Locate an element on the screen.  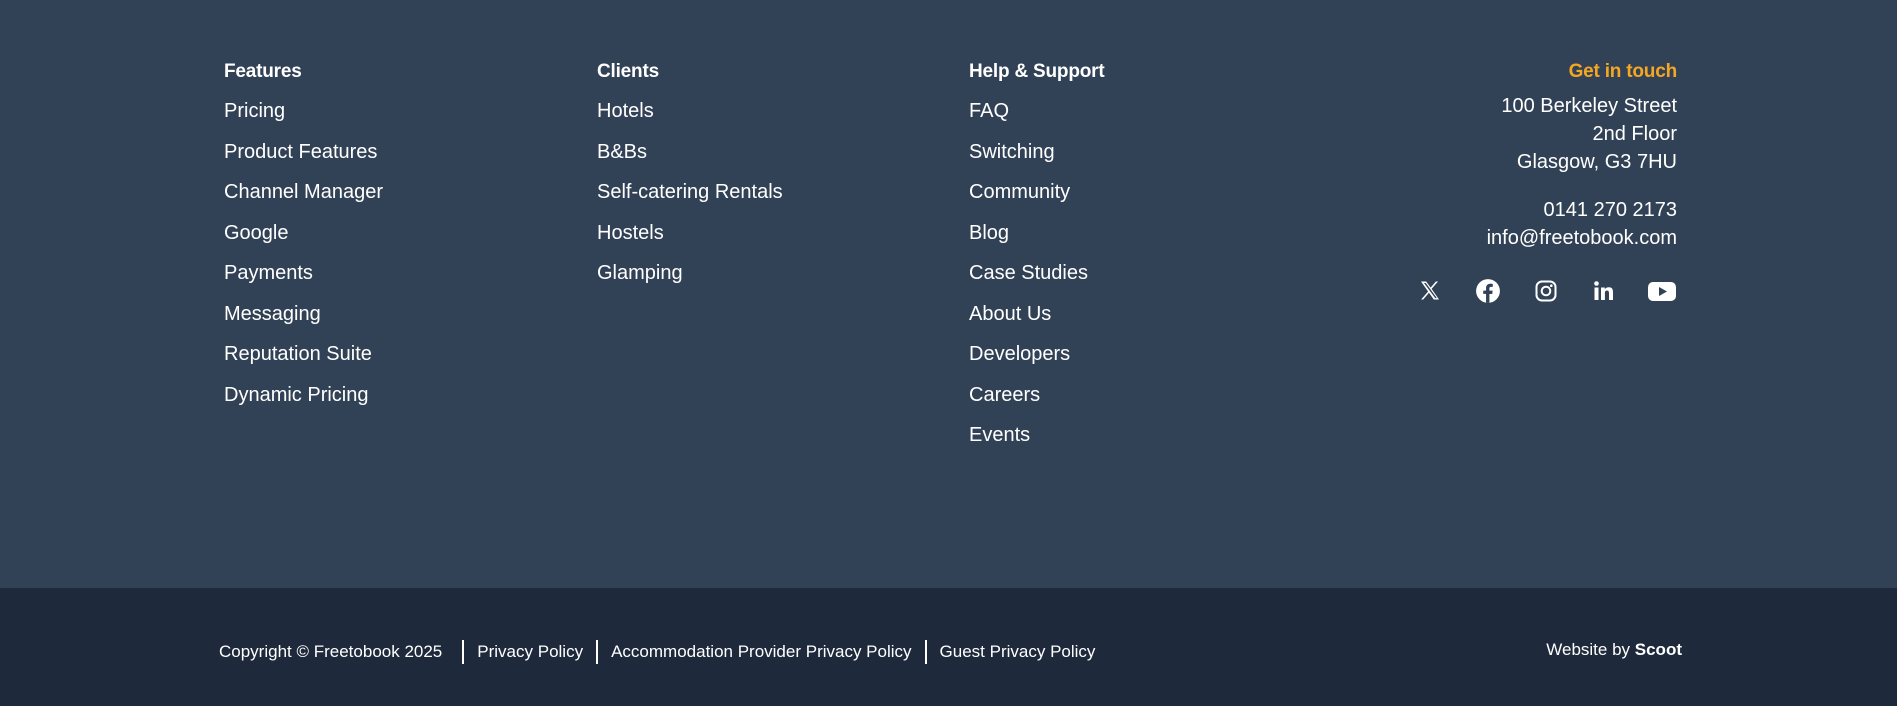
website-credit: Website by Scoot is located at coordinates (1614, 650).